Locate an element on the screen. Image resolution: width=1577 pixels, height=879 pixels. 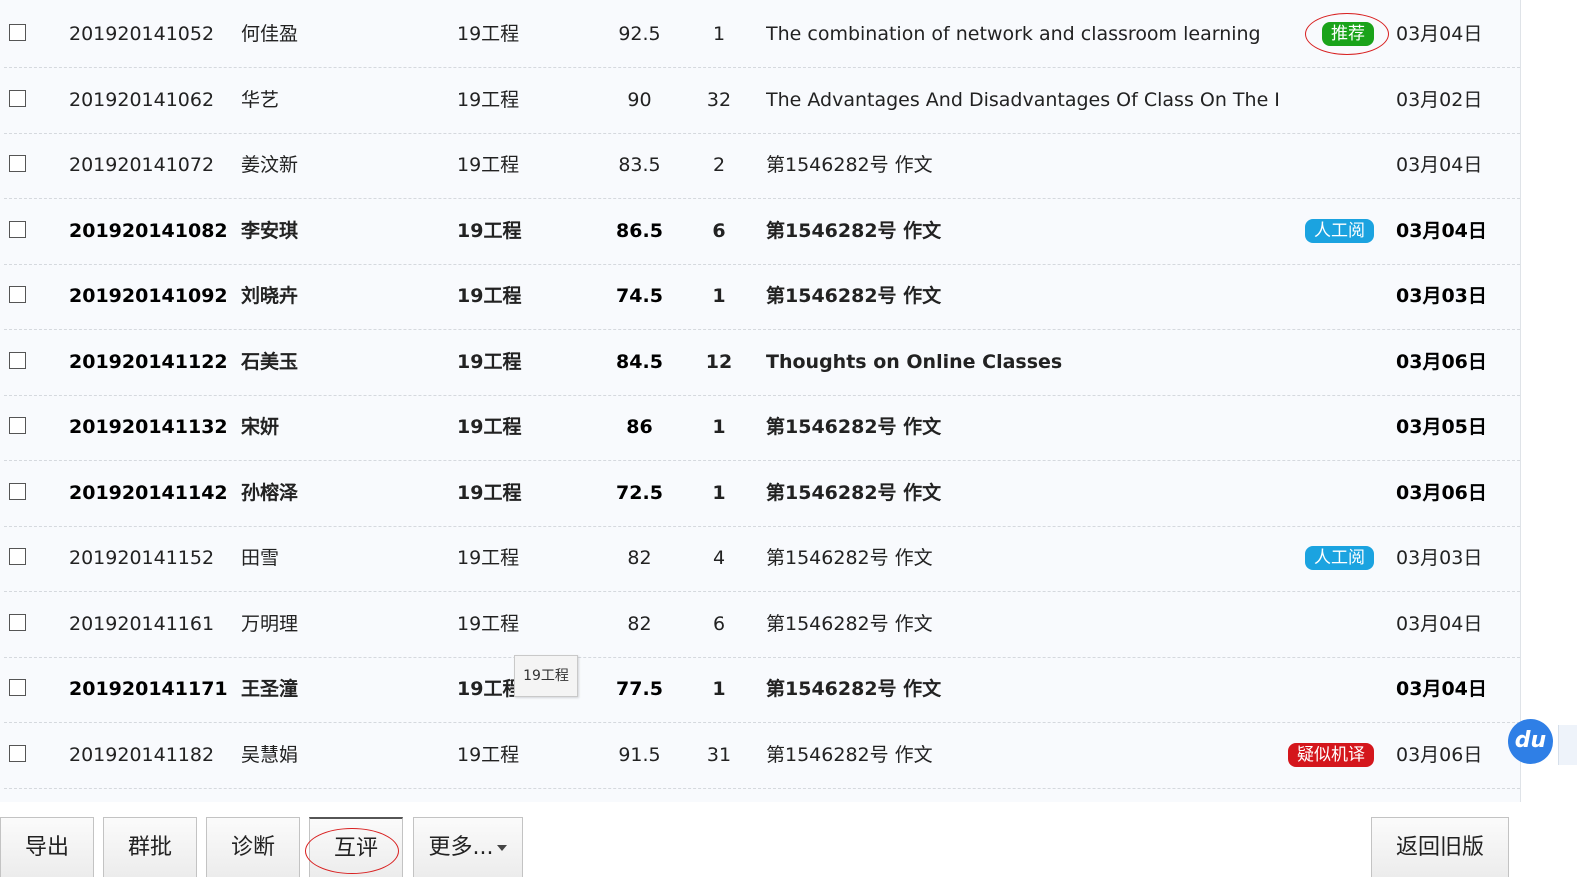
student-name-link: 李安琪 is located at coordinates (301, 231).